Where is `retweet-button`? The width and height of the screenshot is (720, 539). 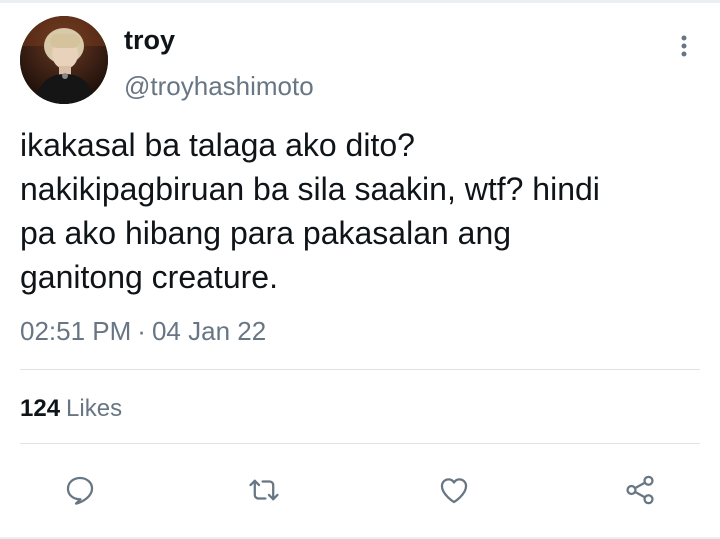
retweet-button is located at coordinates (264, 490).